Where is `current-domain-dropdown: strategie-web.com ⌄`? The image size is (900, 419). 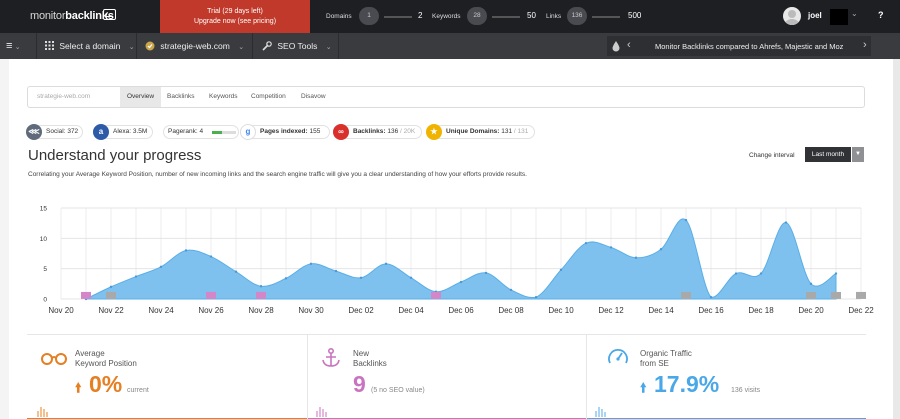 current-domain-dropdown: strategie-web.com ⌄ is located at coordinates (194, 46).